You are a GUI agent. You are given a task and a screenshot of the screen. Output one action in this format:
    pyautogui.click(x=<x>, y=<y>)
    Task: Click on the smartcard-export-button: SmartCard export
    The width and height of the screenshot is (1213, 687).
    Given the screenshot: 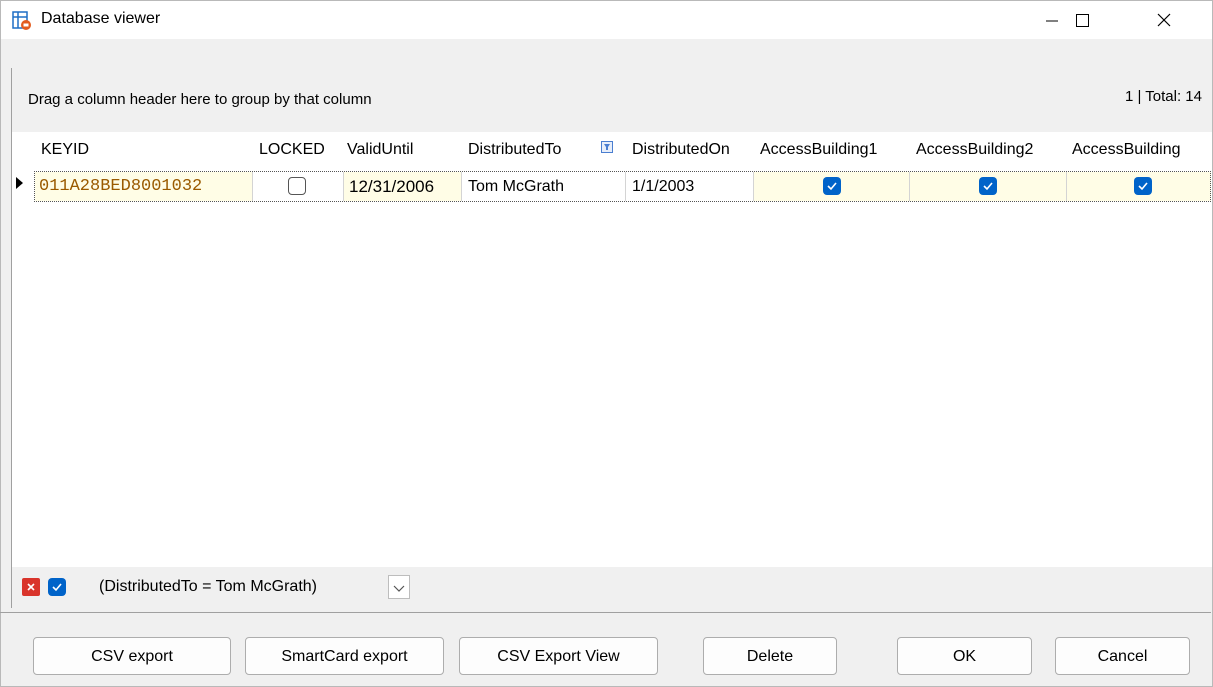 What is the action you would take?
    pyautogui.click(x=344, y=656)
    